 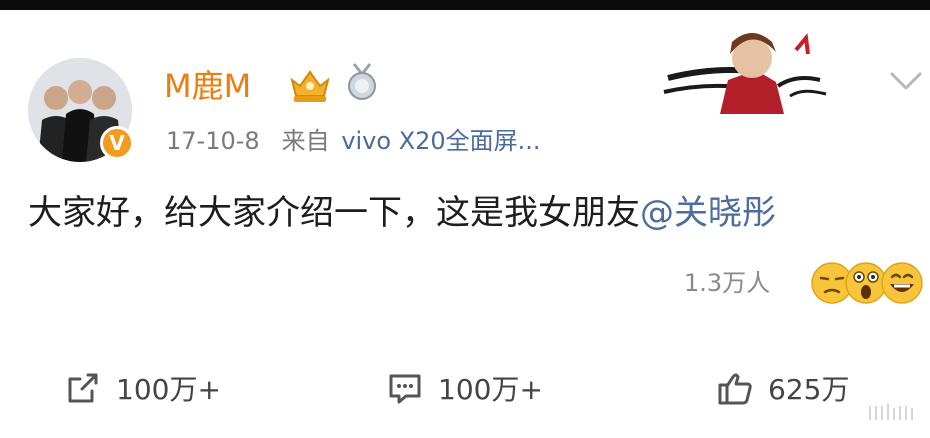 I want to click on reaction-emojis-icon, so click(x=868, y=283).